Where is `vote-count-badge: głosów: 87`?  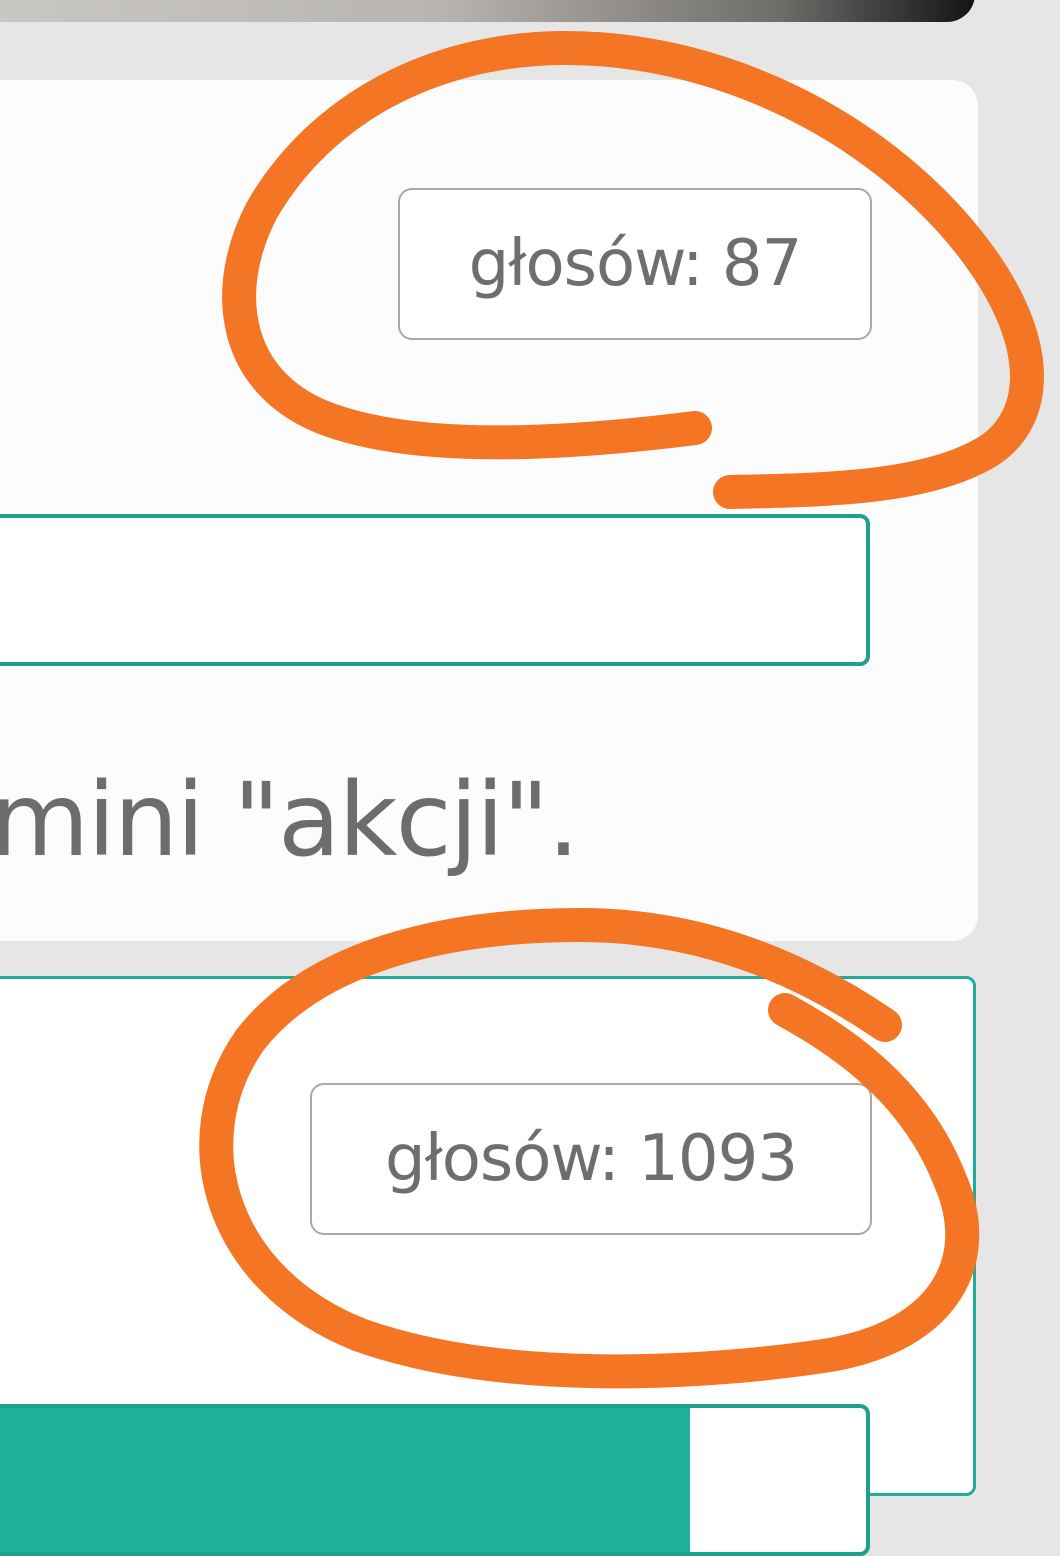 vote-count-badge: głosów: 87 is located at coordinates (635, 264).